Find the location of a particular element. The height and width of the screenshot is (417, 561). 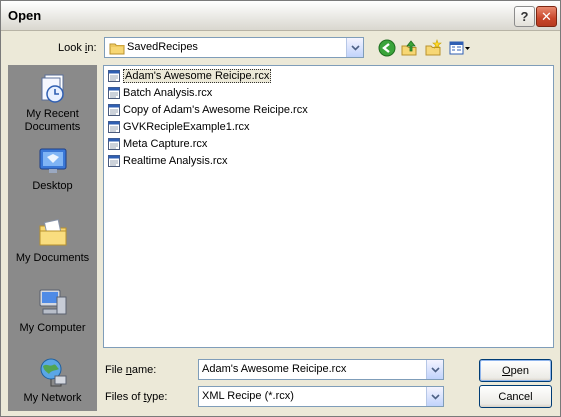

open-button: Open is located at coordinates (515, 370).